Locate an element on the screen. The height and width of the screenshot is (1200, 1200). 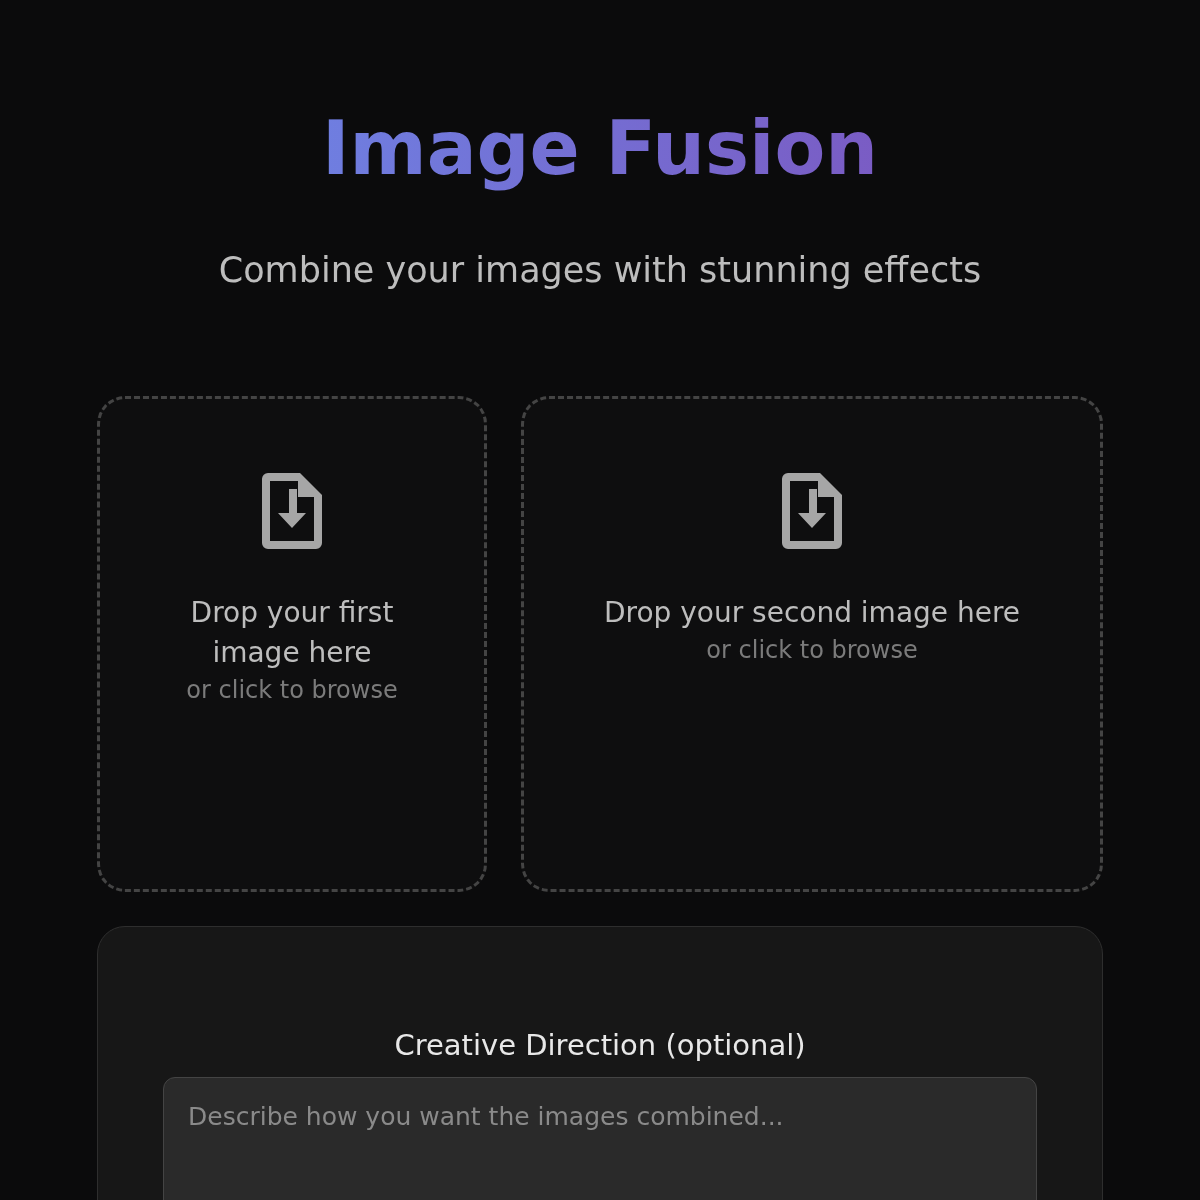
direction-label: Creative Direction (optional) is located at coordinates (600, 1045).